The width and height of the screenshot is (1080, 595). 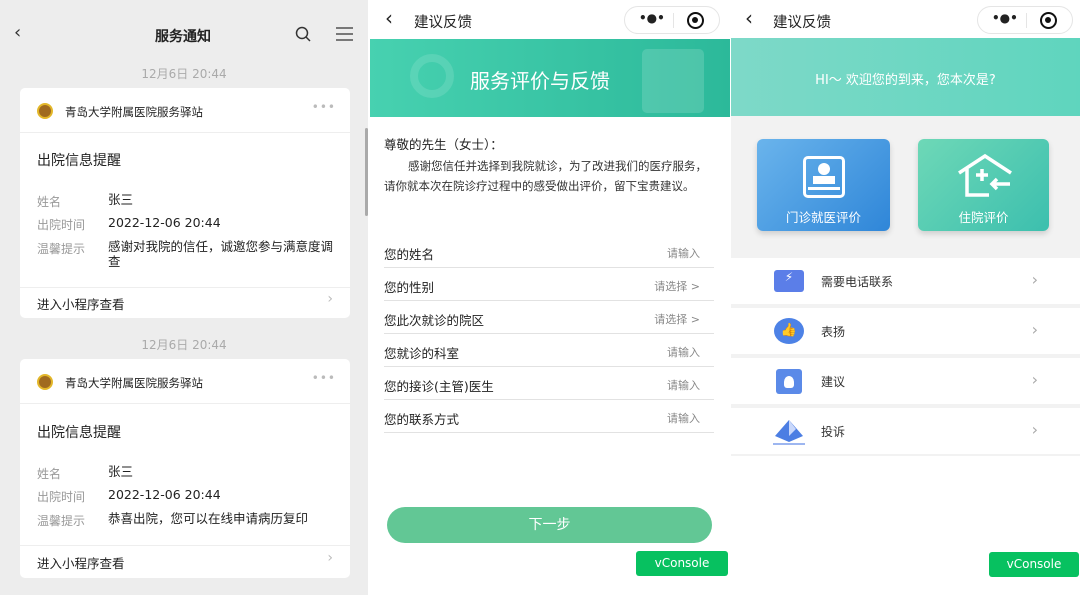 What do you see at coordinates (409, 287) in the screenshot?
I see `field-label: 您的性别` at bounding box center [409, 287].